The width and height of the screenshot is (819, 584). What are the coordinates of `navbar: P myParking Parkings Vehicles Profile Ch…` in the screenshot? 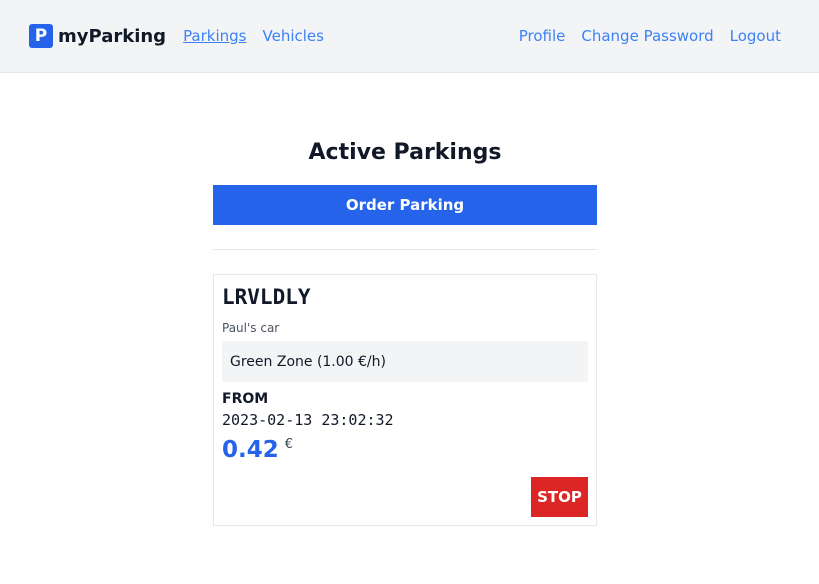 It's located at (409, 36).